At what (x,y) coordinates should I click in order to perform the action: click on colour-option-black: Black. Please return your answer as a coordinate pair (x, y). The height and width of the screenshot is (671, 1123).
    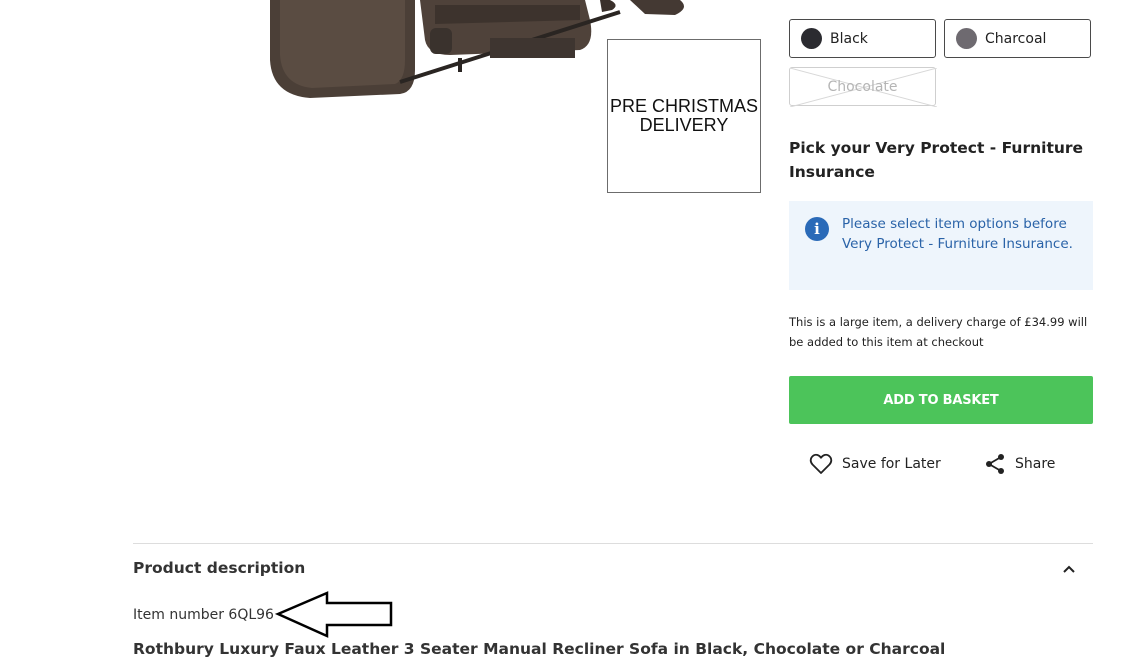
    Looking at the image, I should click on (862, 38).